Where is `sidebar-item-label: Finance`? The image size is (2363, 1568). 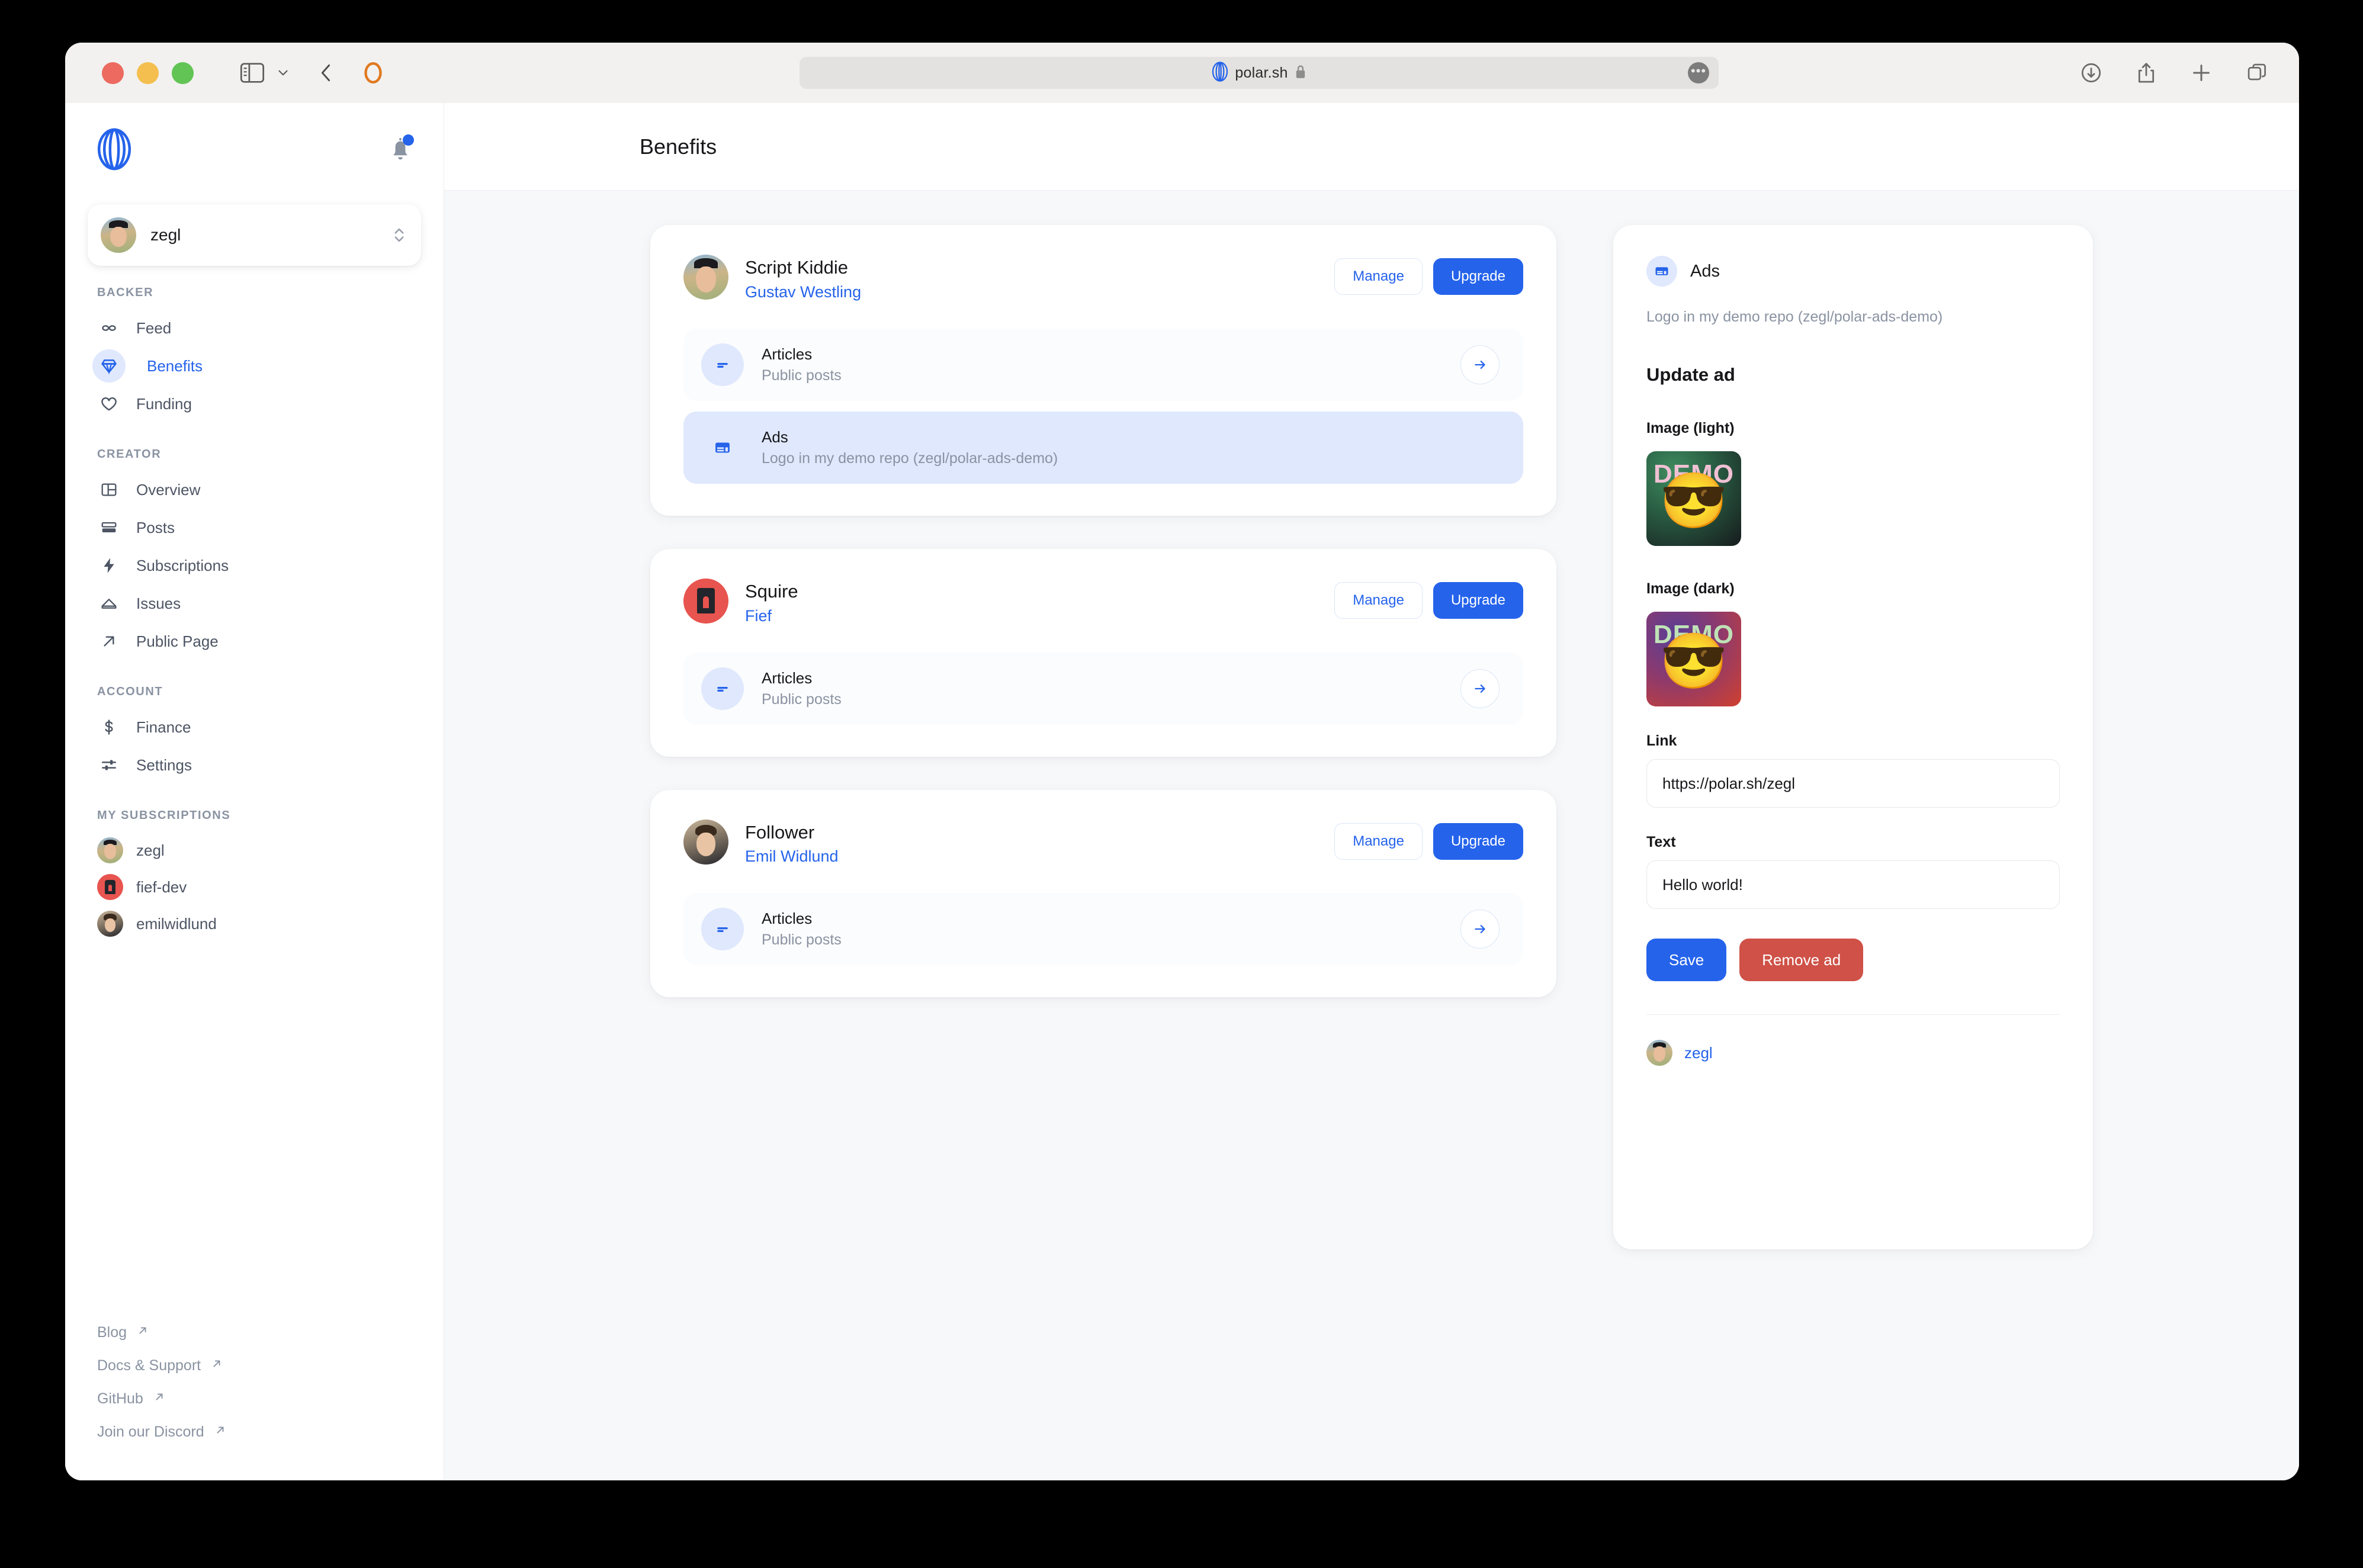
sidebar-item-label: Finance is located at coordinates (163, 727).